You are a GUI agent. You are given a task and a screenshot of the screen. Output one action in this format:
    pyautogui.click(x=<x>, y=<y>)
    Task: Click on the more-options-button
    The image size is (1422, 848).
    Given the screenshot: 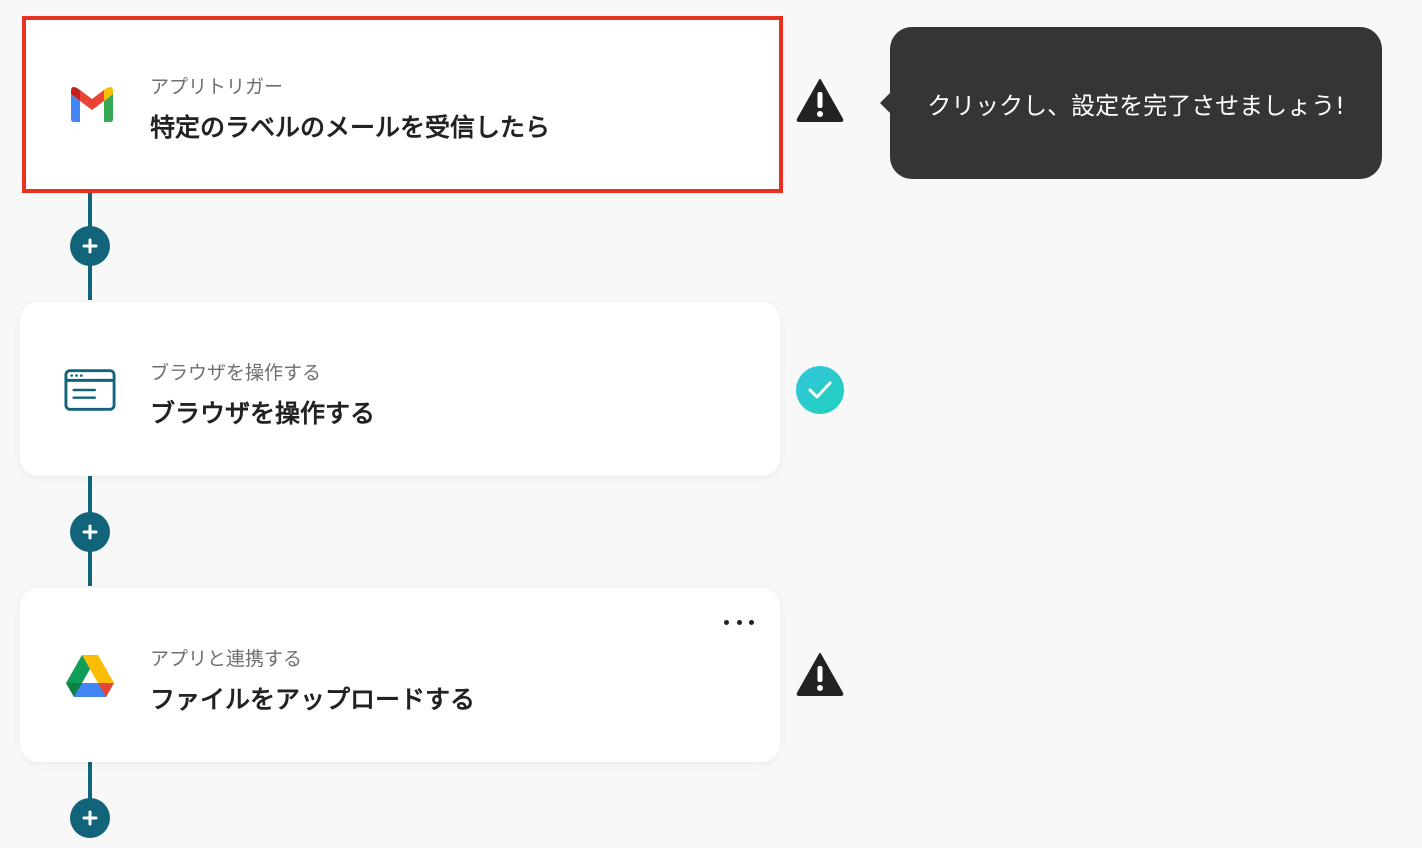 What is the action you would take?
    pyautogui.click(x=739, y=622)
    